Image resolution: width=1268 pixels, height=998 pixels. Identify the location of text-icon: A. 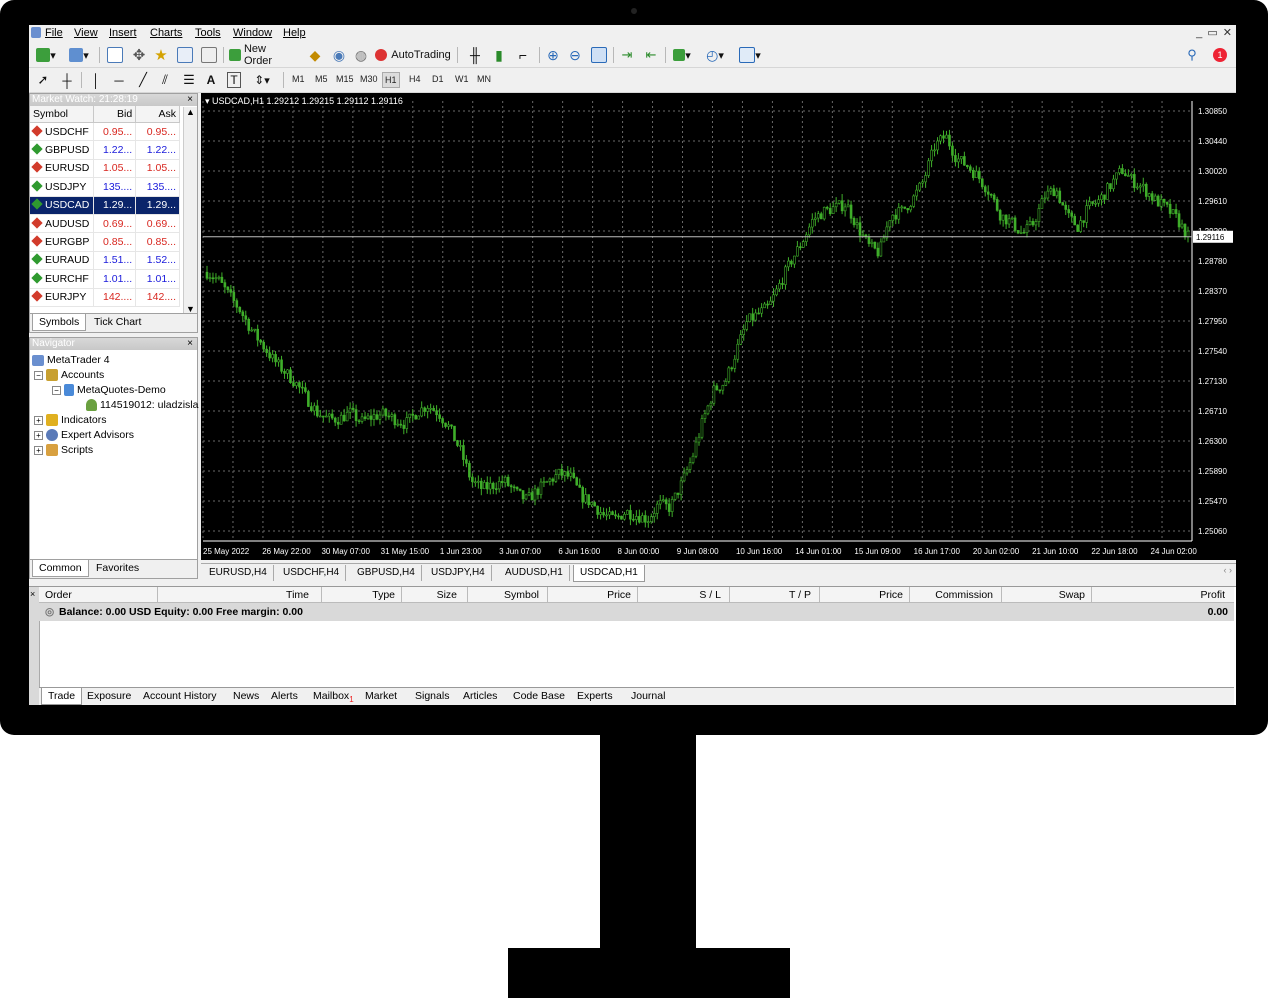
(211, 80).